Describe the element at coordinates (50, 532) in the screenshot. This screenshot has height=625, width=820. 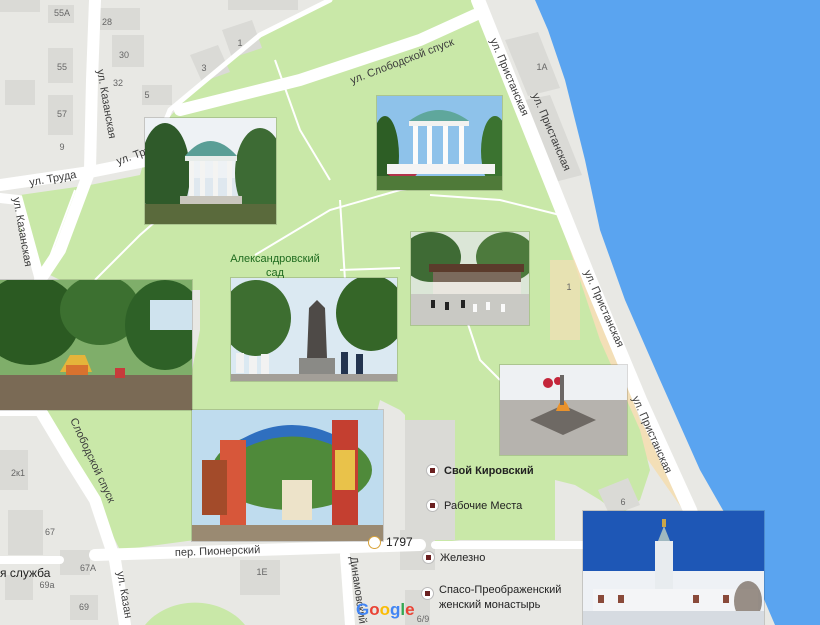
I see `building-number: 67` at that location.